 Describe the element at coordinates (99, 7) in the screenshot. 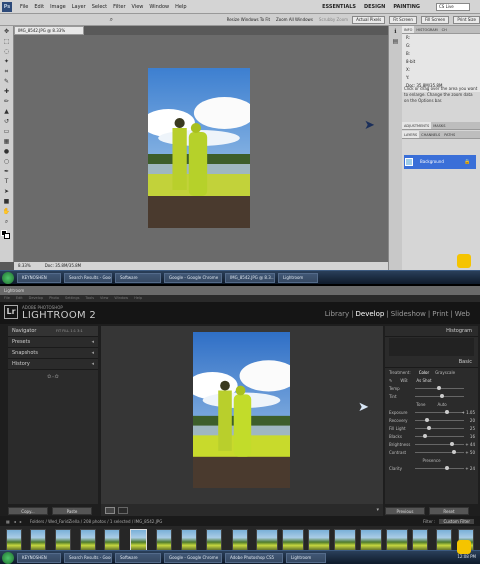

I see `menu-select: Select` at that location.